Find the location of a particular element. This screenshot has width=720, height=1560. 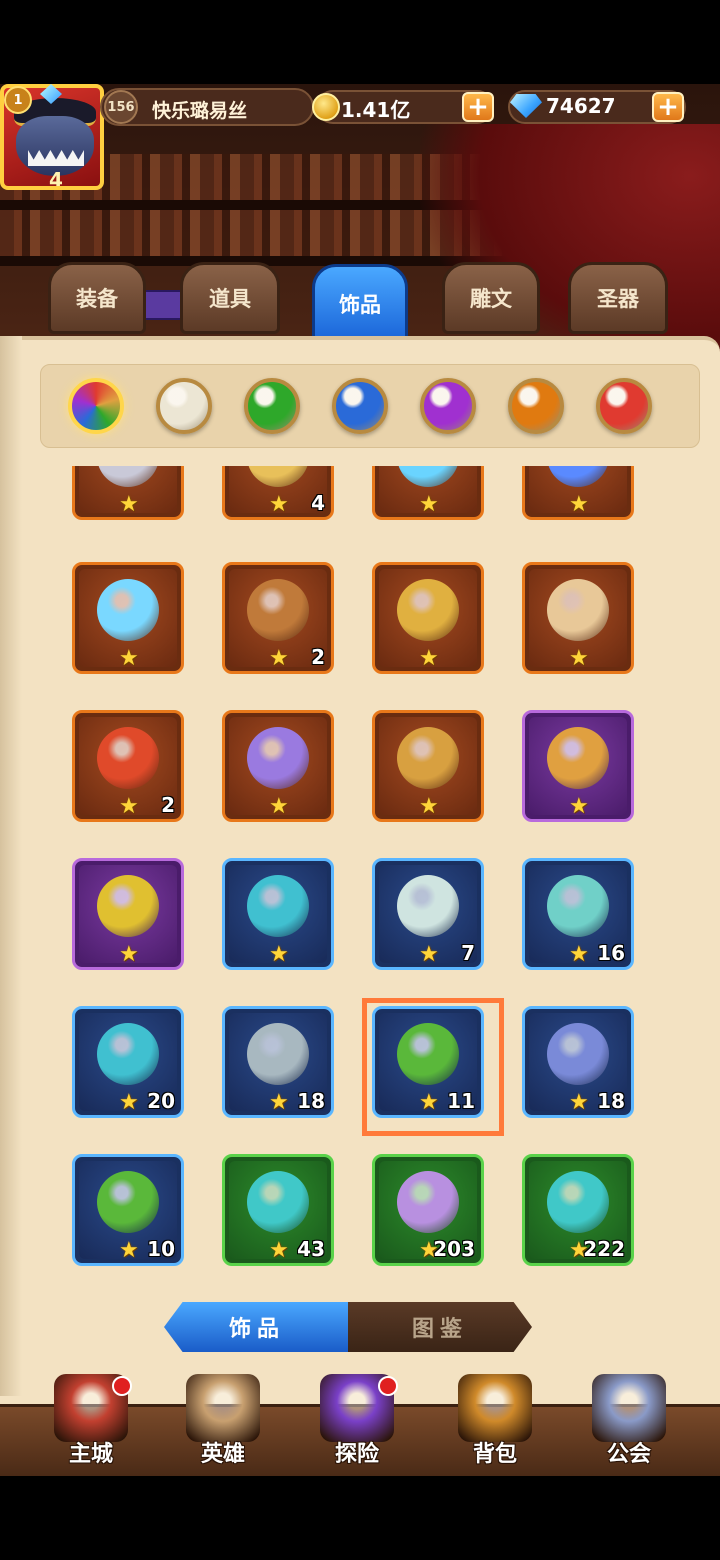

nav-backpack: 背包 is located at coordinates (495, 1422).